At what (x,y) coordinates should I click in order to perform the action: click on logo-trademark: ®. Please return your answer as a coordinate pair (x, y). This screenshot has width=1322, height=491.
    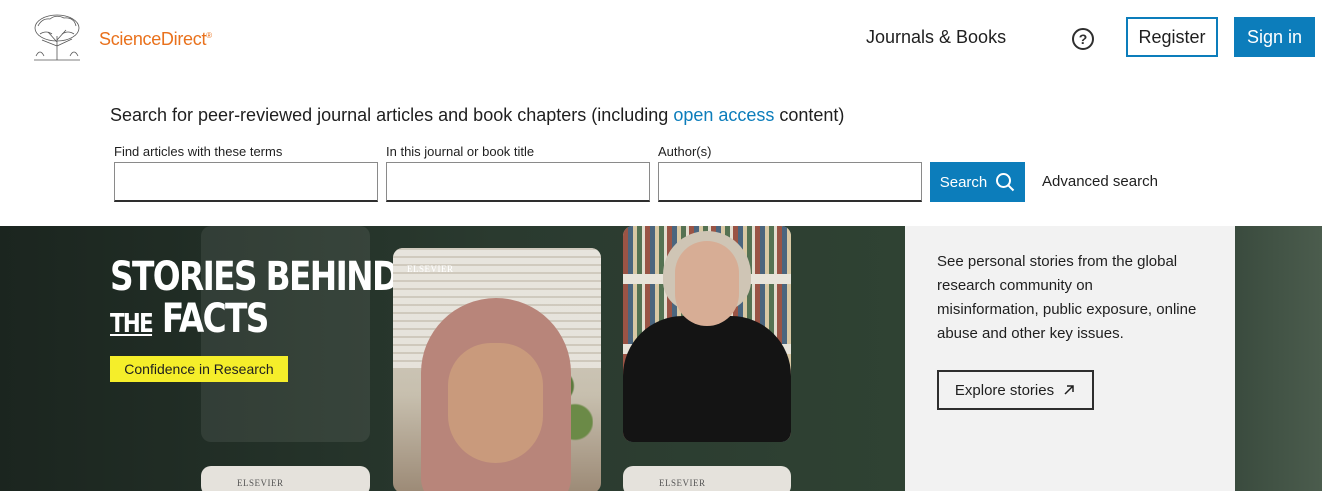
    Looking at the image, I should click on (209, 35).